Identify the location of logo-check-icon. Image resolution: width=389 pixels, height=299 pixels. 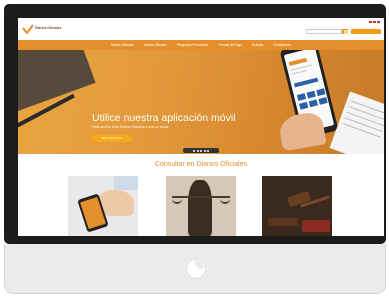
(28, 29).